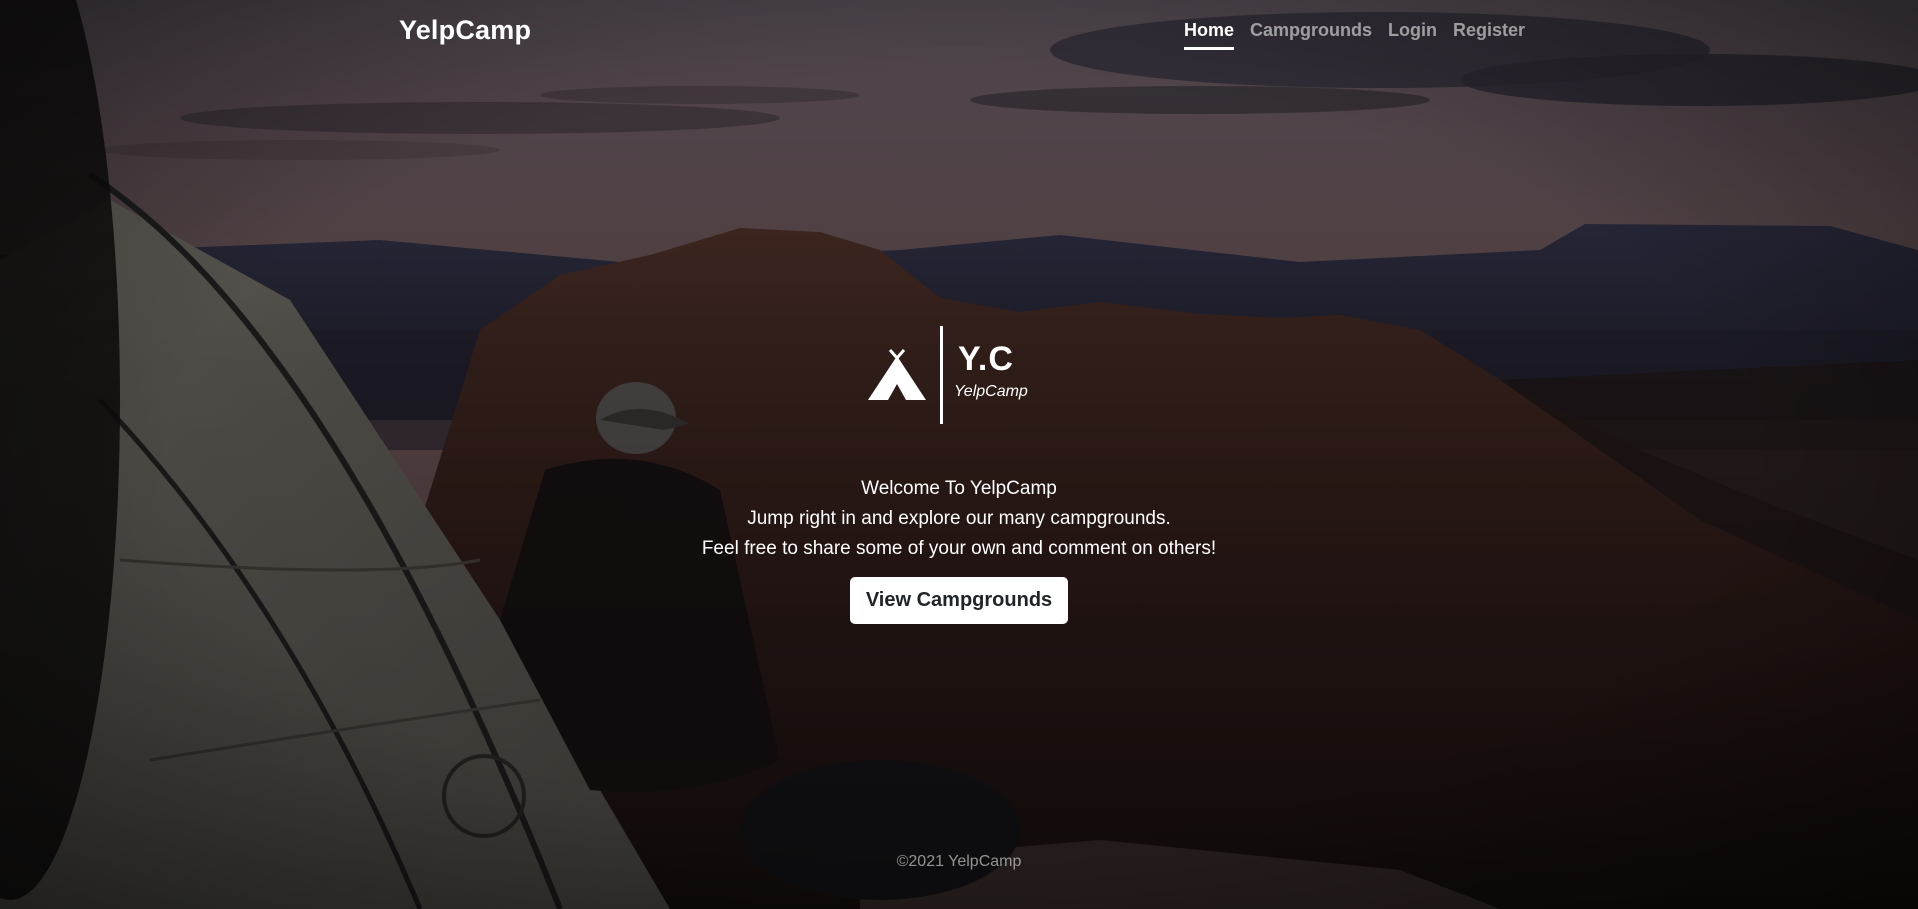  What do you see at coordinates (1311, 35) in the screenshot?
I see `nav-link-campgrounds: Campgrounds` at bounding box center [1311, 35].